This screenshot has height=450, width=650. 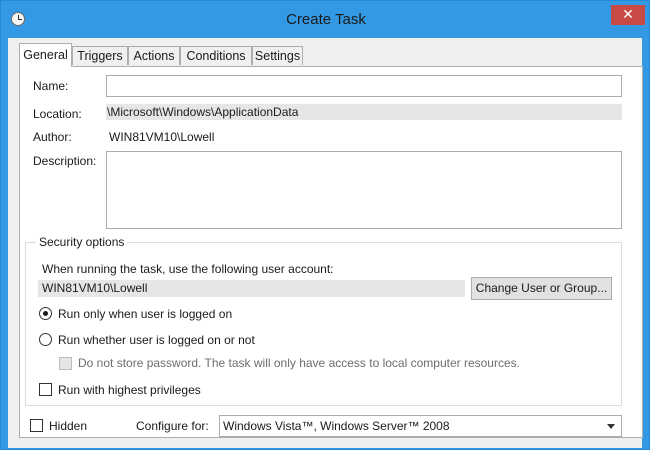 I want to click on name-input, so click(x=364, y=86).